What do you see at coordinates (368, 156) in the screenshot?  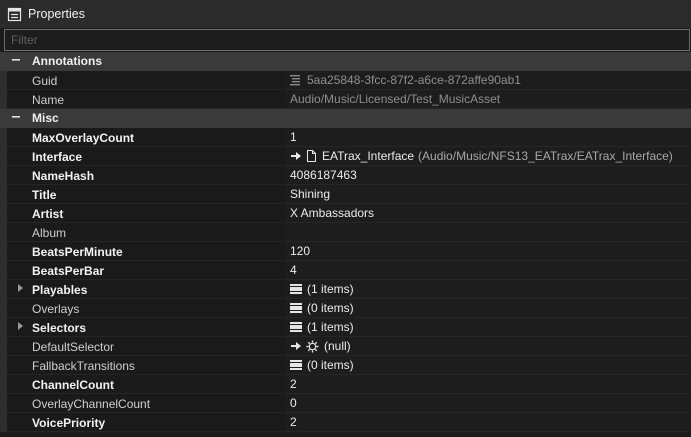 I see `property-value: EATrax_Interface` at bounding box center [368, 156].